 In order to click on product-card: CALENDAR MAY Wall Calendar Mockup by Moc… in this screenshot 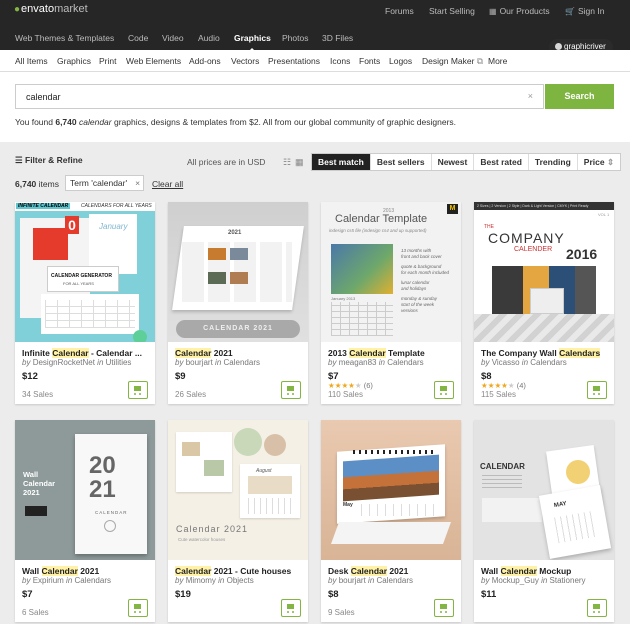, I will do `click(544, 521)`.